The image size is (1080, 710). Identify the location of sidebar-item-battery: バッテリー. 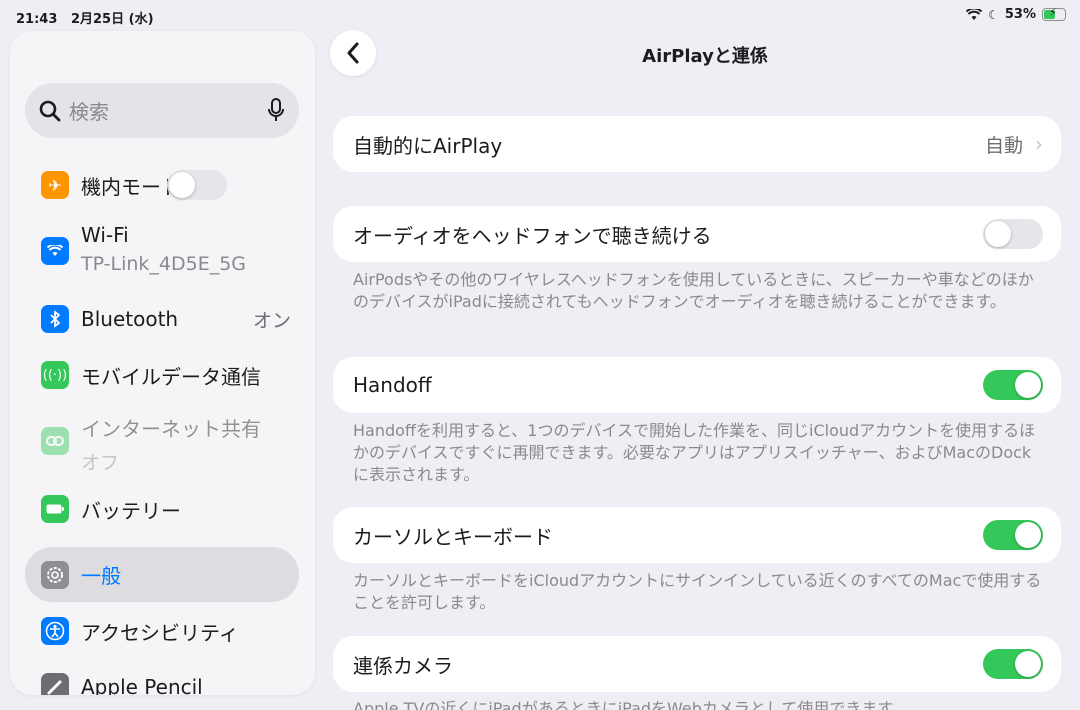
(162, 509).